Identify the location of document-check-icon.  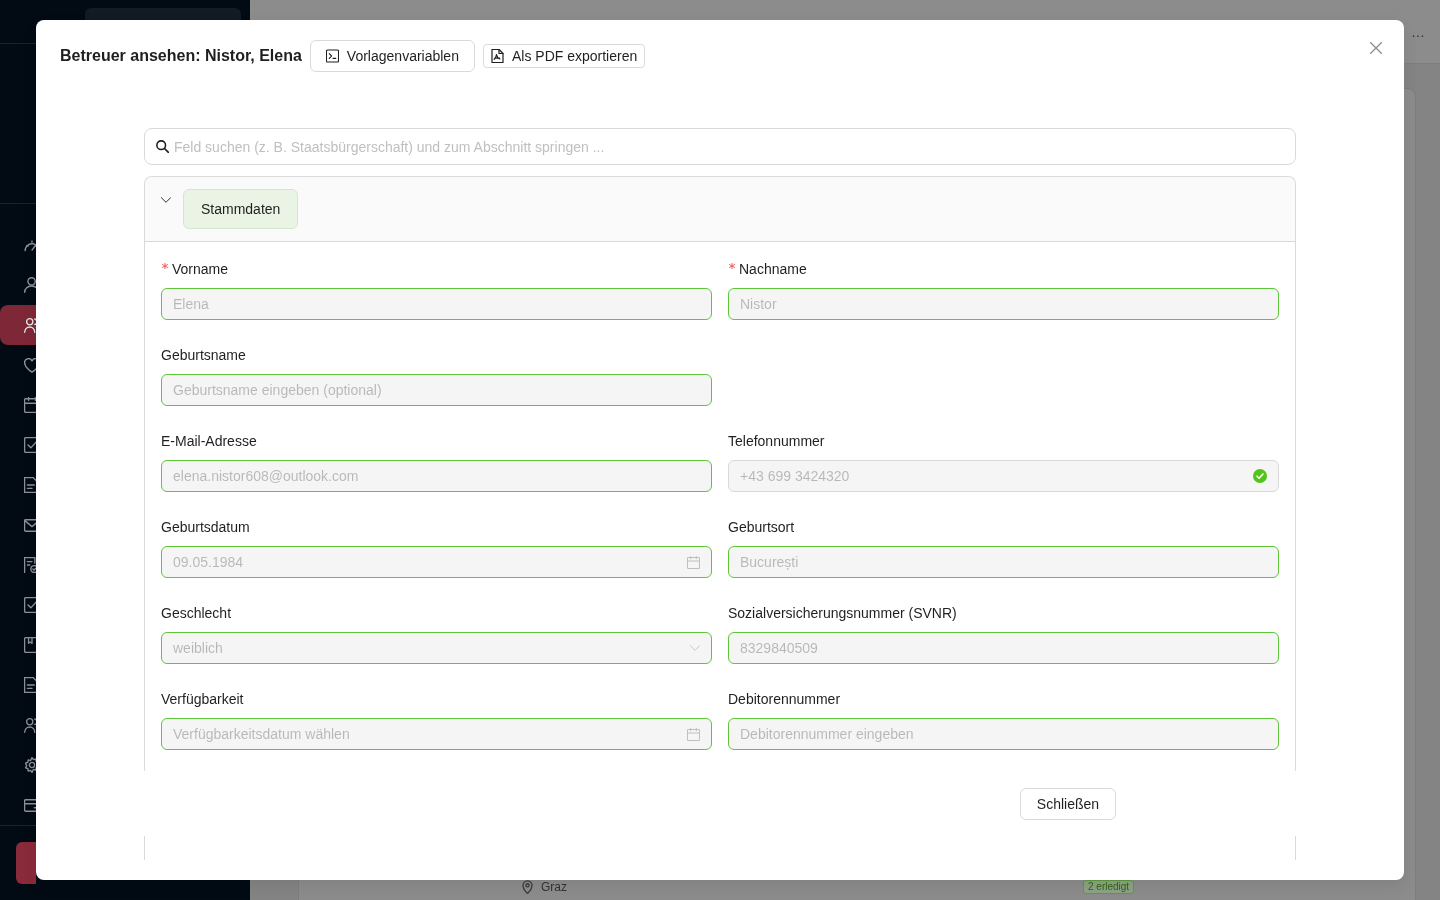
(30, 565).